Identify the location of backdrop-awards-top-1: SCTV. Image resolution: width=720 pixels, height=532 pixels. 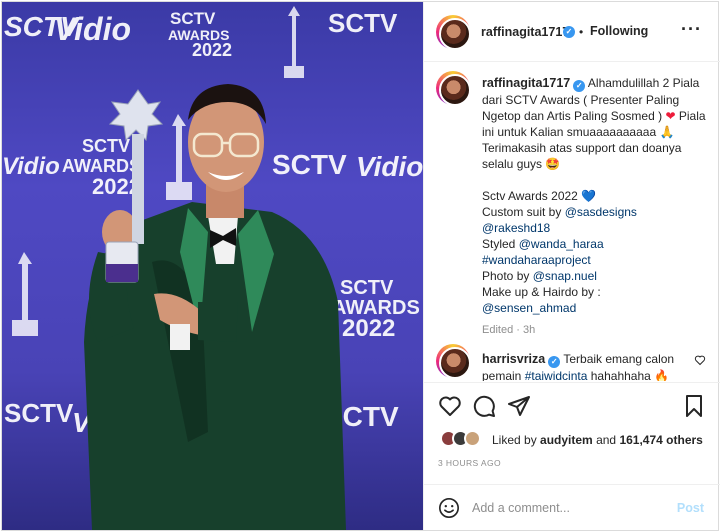
(193, 18).